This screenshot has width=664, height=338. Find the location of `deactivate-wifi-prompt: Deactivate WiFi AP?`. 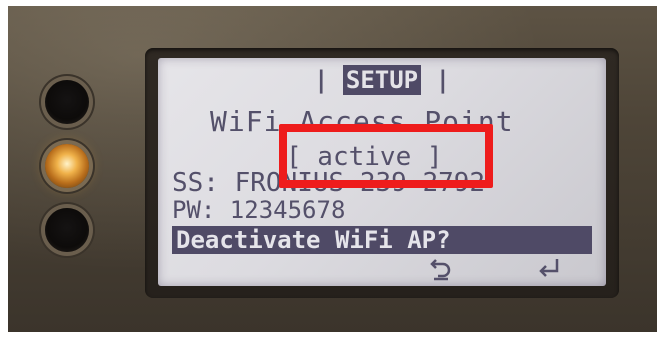

deactivate-wifi-prompt: Deactivate WiFi AP? is located at coordinates (382, 240).